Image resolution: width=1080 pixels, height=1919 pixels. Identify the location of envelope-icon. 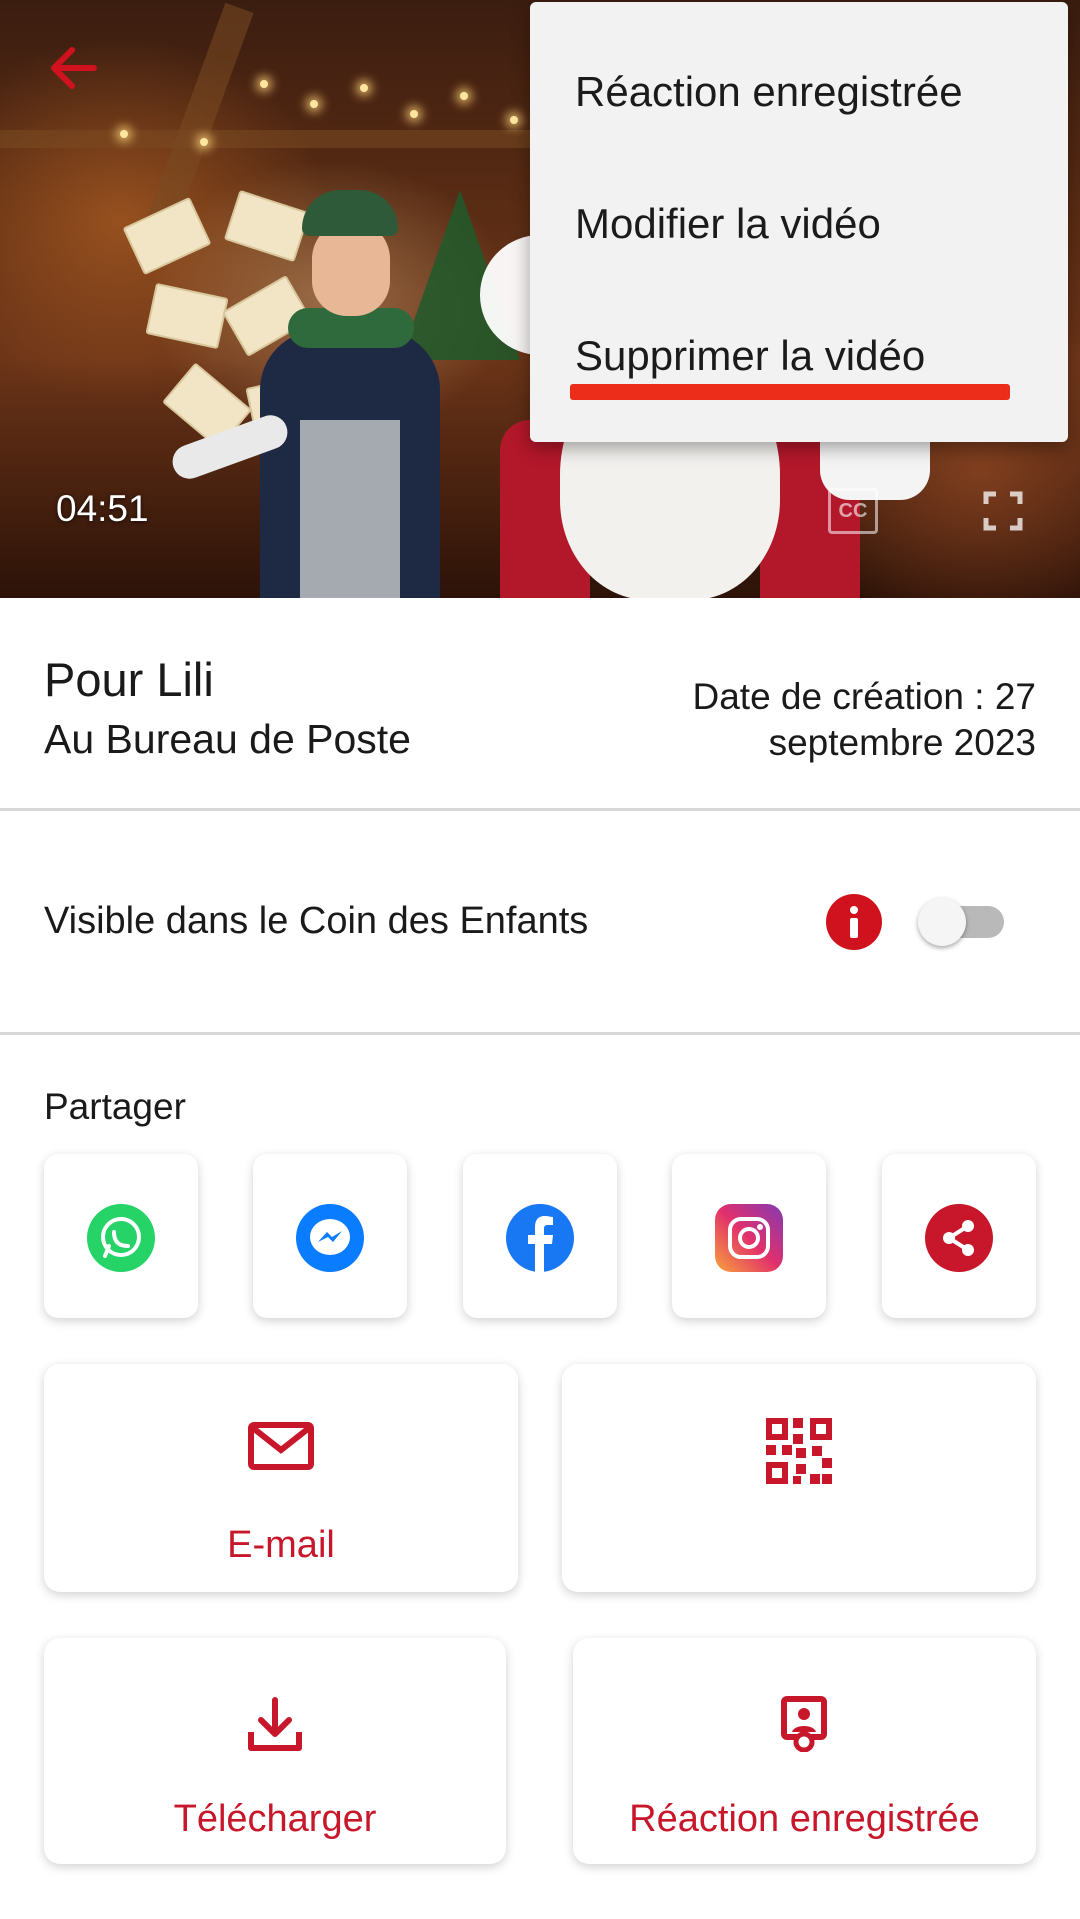
(281, 1446).